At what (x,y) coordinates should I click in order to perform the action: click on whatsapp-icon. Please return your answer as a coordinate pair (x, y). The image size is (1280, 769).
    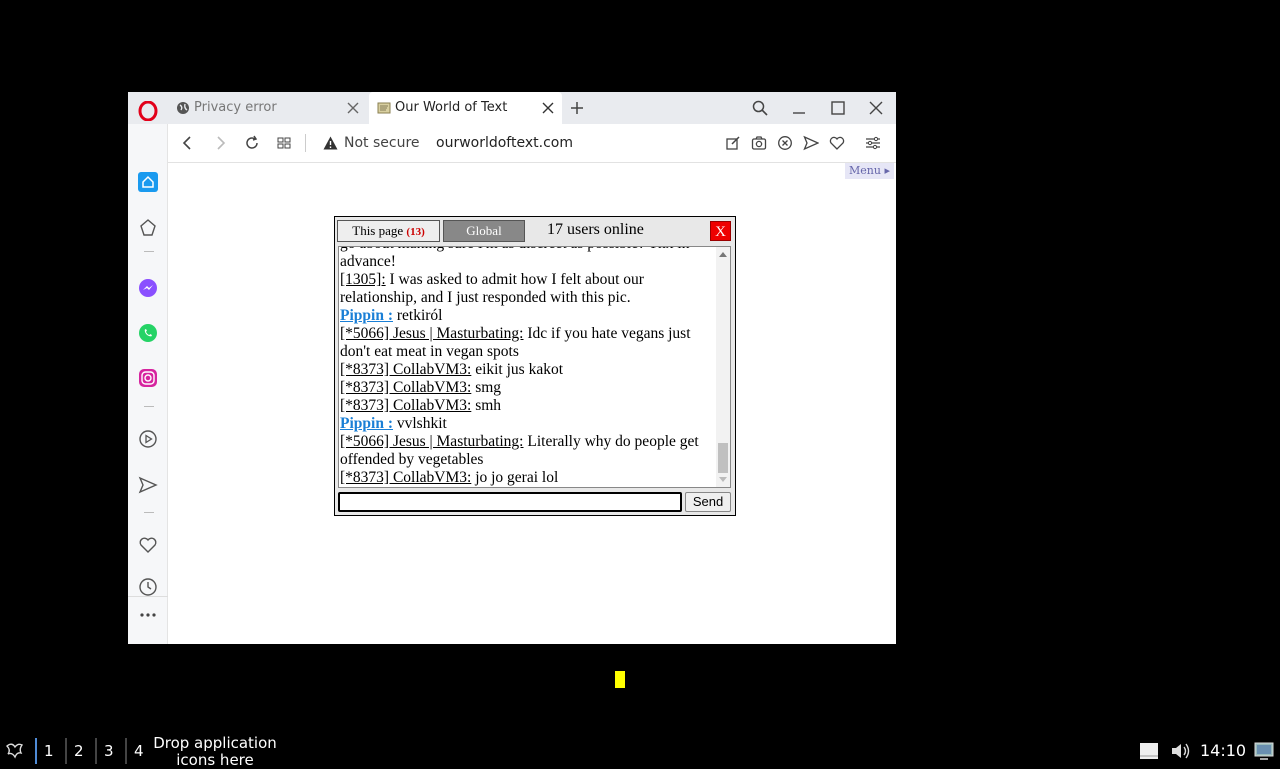
    Looking at the image, I should click on (148, 333).